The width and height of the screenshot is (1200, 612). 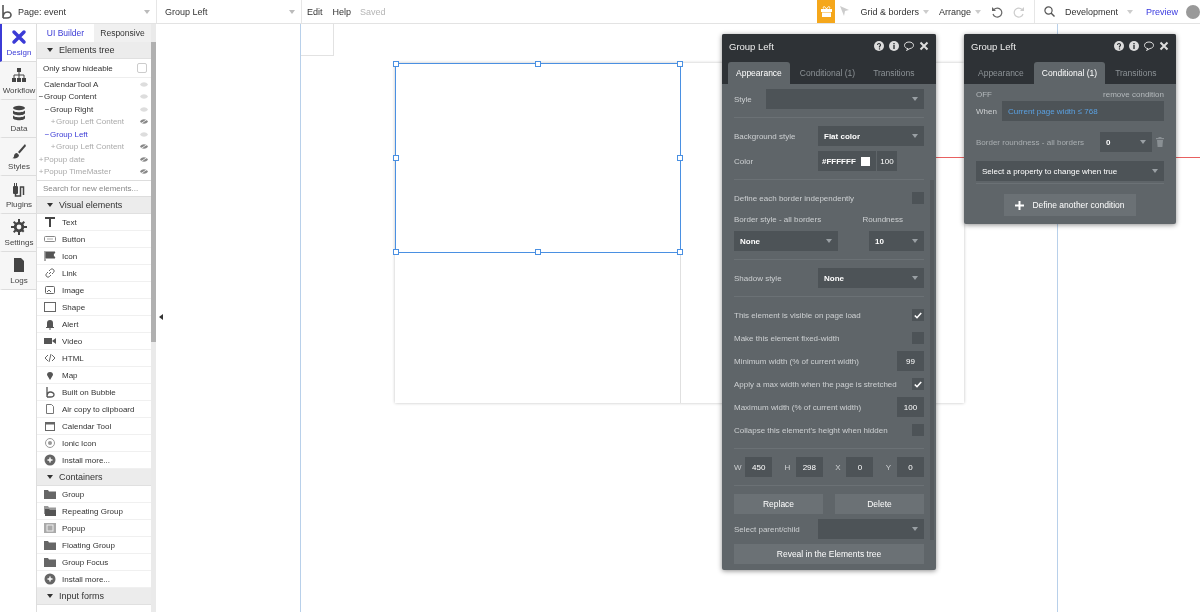 I want to click on menu-item: Help, so click(x=342, y=11).